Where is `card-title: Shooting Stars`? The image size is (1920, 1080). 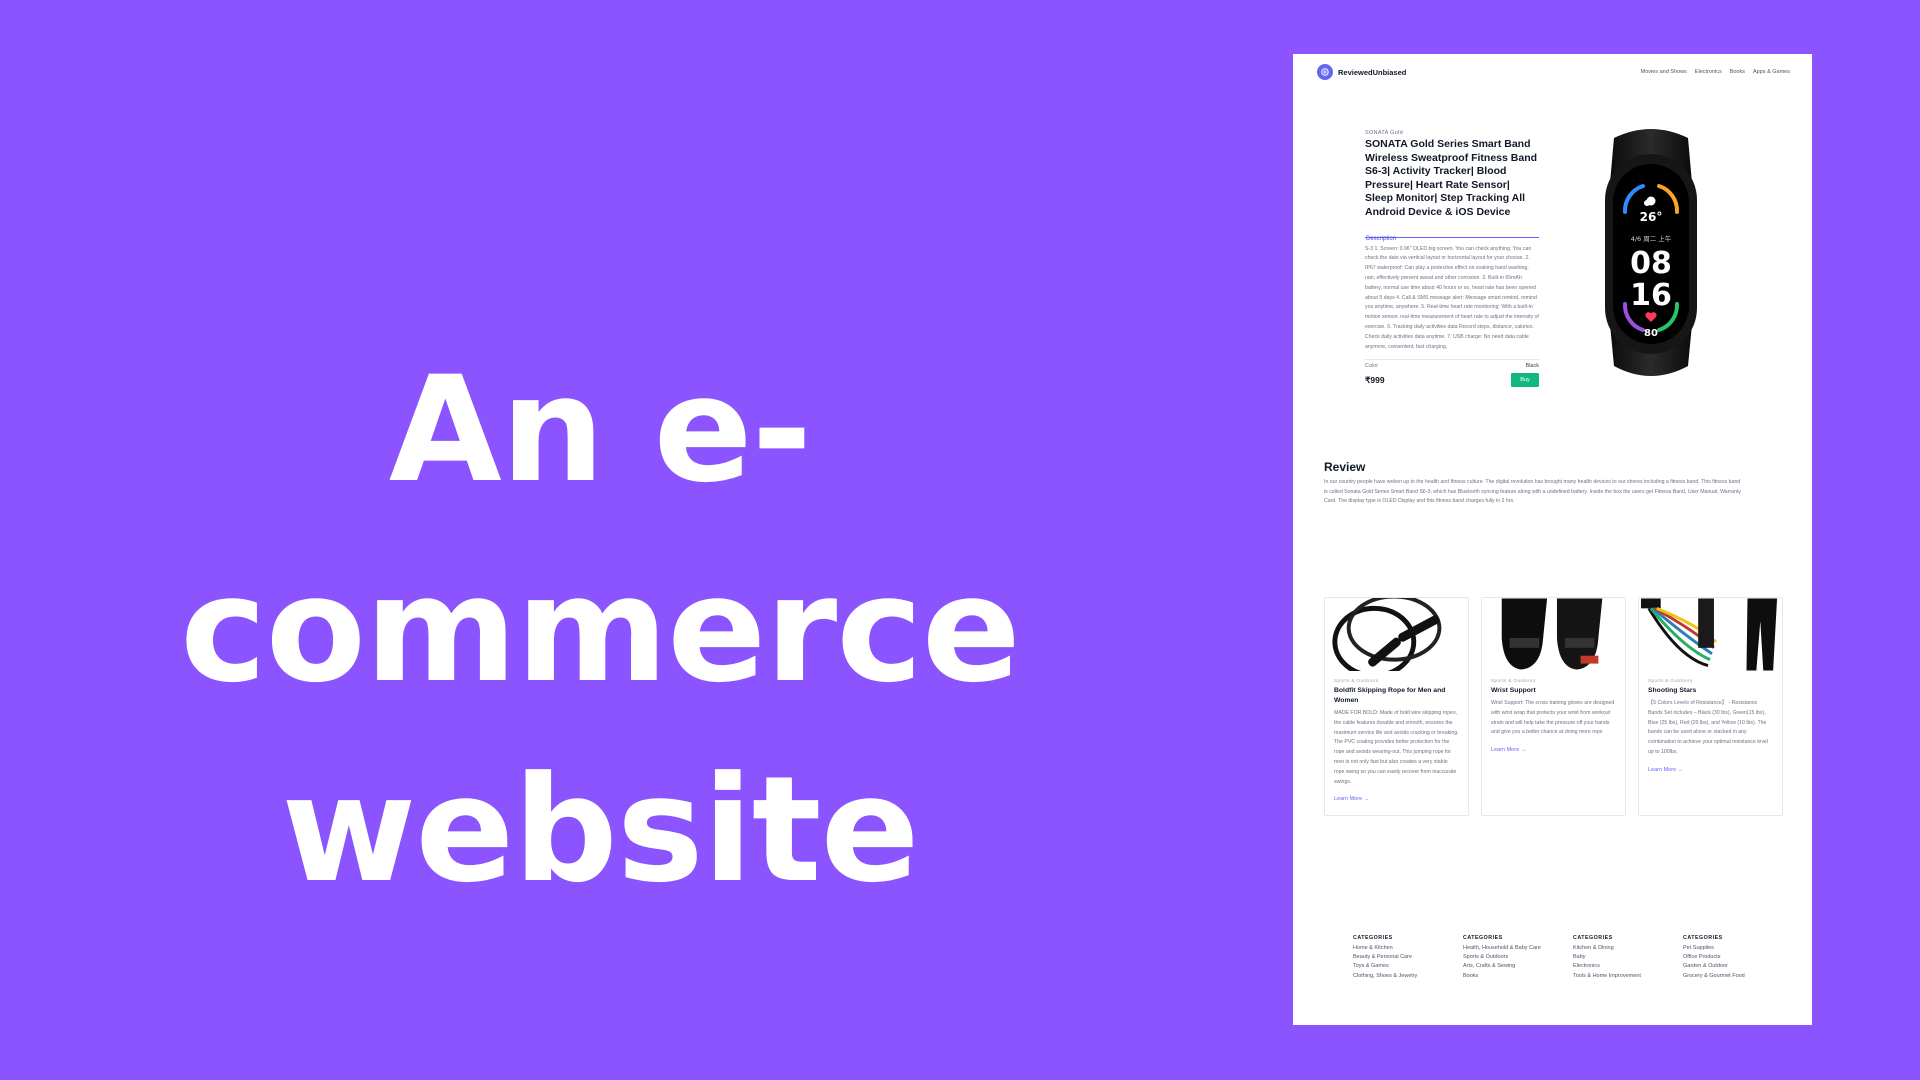
card-title: Shooting Stars is located at coordinates (1672, 690).